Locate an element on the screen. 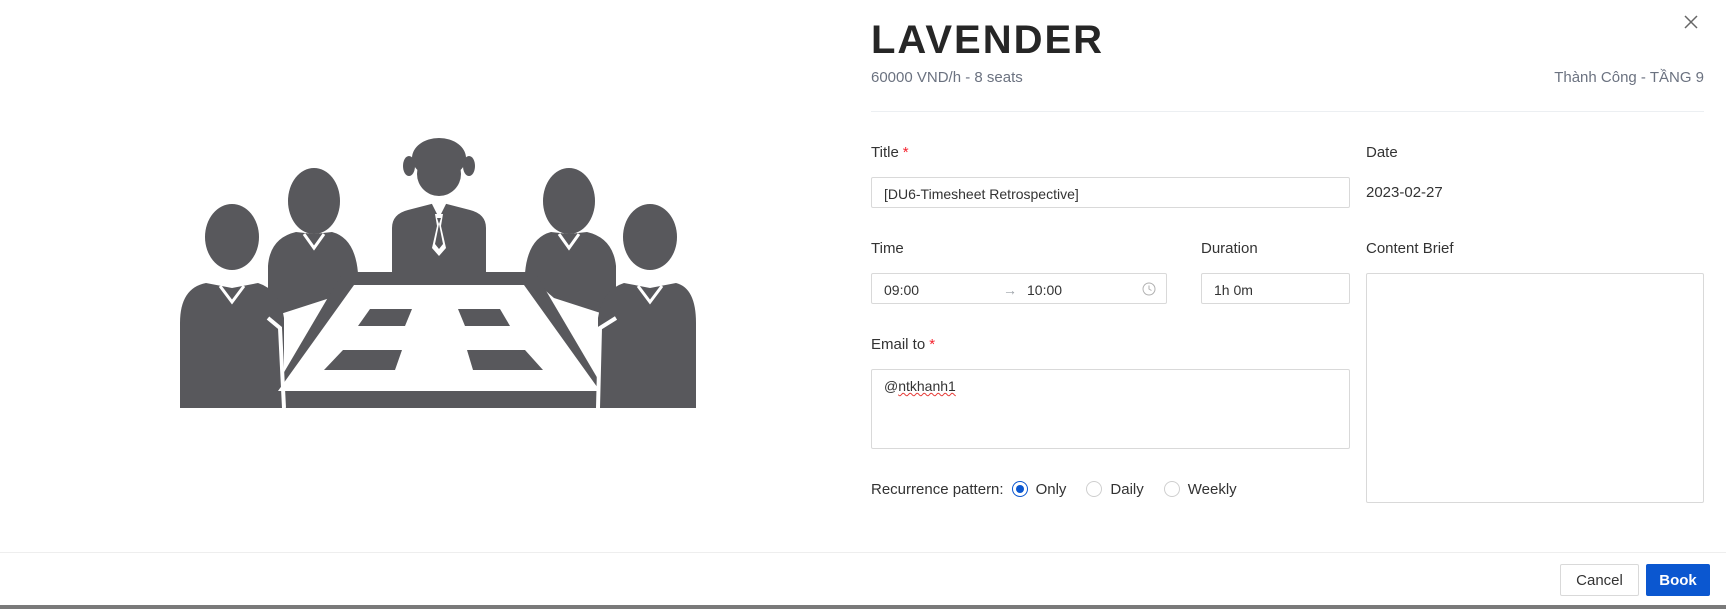 This screenshot has height=609, width=1726. duration-label: Duration is located at coordinates (1229, 248).